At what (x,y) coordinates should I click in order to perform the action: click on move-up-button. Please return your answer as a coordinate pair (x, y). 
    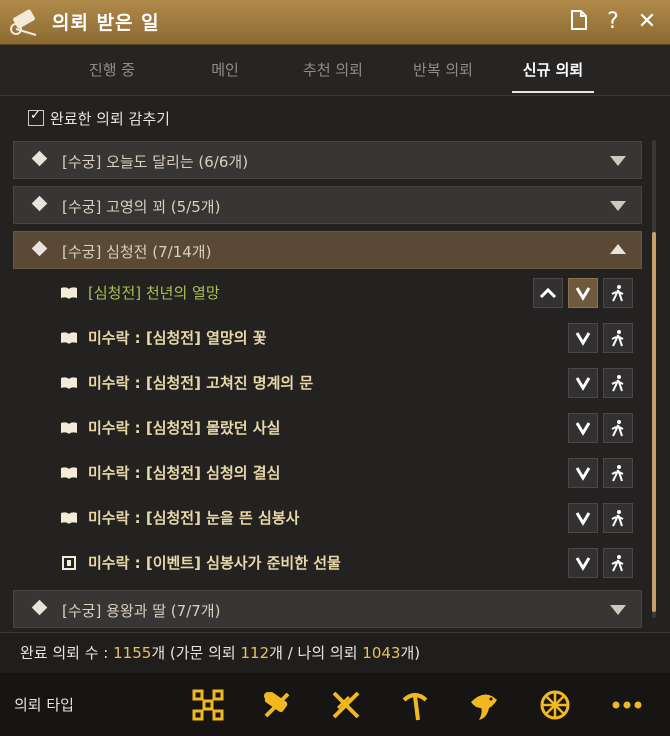
    Looking at the image, I should click on (548, 293).